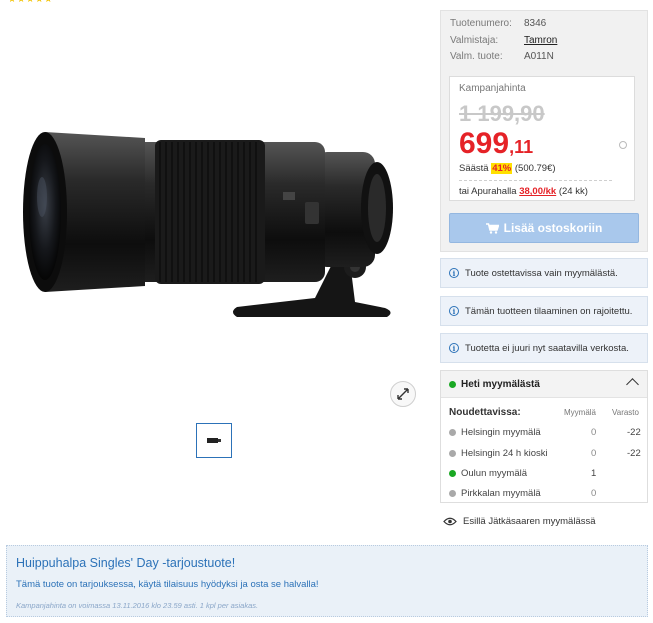 Image resolution: width=653 pixels, height=623 pixels. I want to click on info-manufacturer: Valmistaja: Tamron, so click(503, 40).